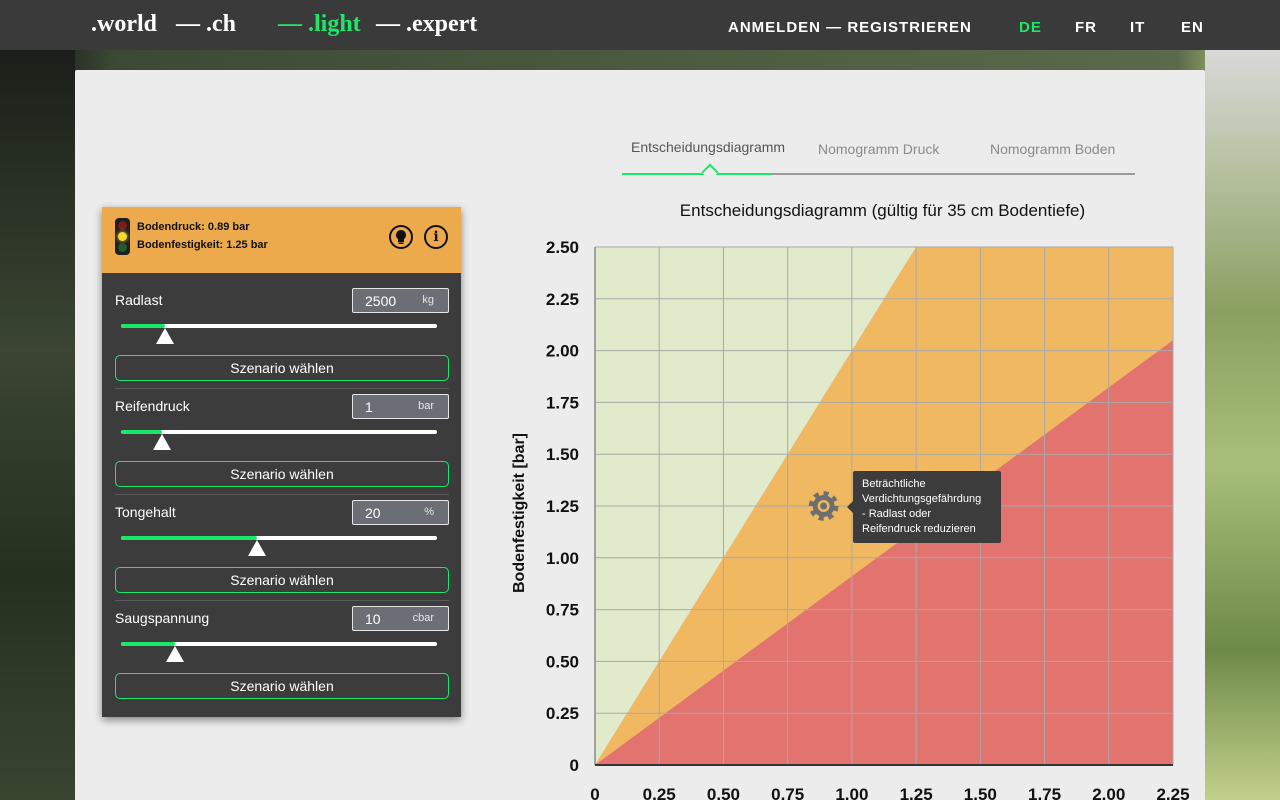  What do you see at coordinates (562, 558) in the screenshot?
I see `y-tick-label: 1.00` at bounding box center [562, 558].